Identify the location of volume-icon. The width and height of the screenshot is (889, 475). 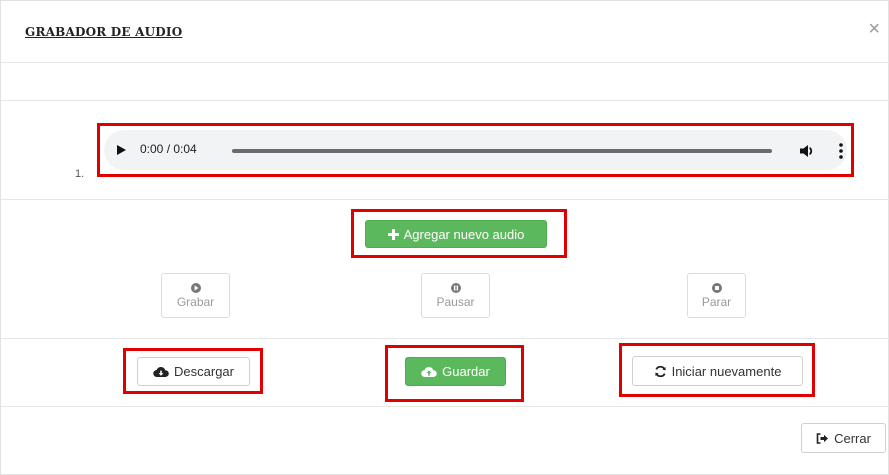
(807, 151).